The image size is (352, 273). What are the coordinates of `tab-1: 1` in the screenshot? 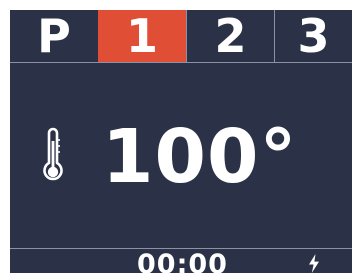 It's located at (142, 36).